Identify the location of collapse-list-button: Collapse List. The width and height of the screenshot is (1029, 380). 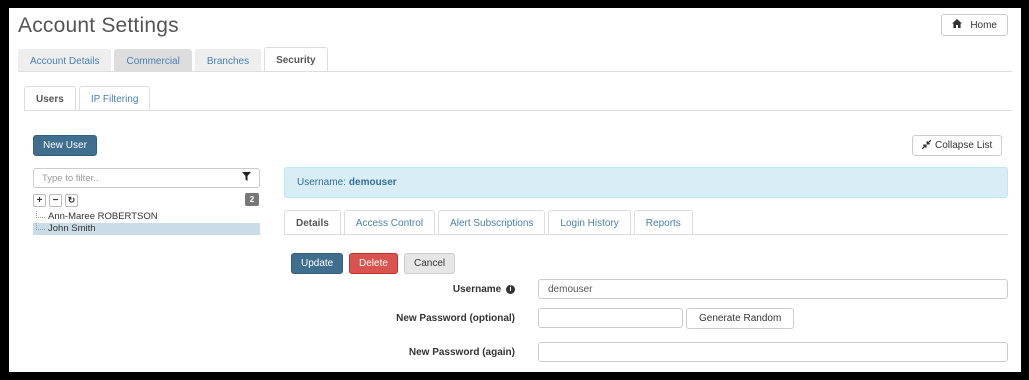
(957, 145).